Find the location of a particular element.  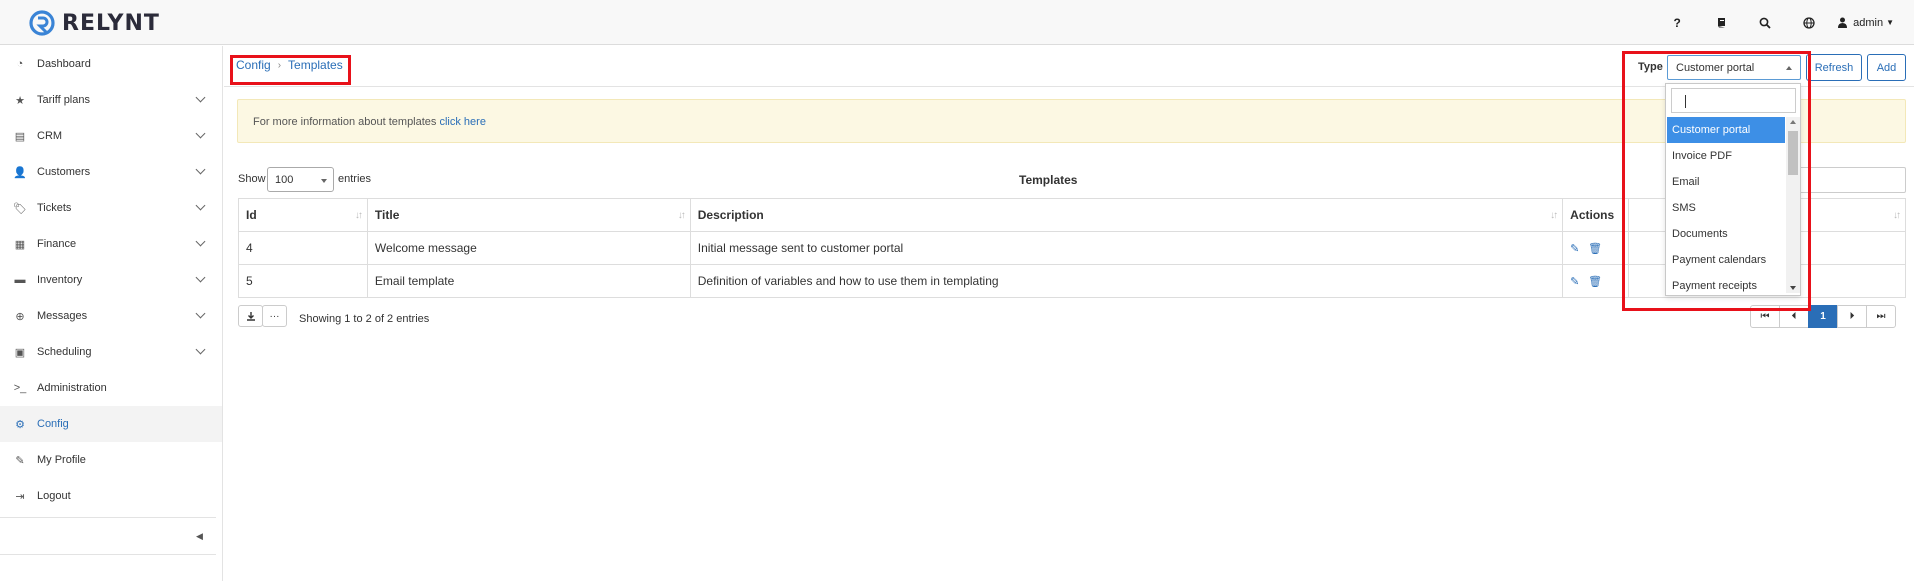

breadcrumb-templates: Templates is located at coordinates (315, 65).